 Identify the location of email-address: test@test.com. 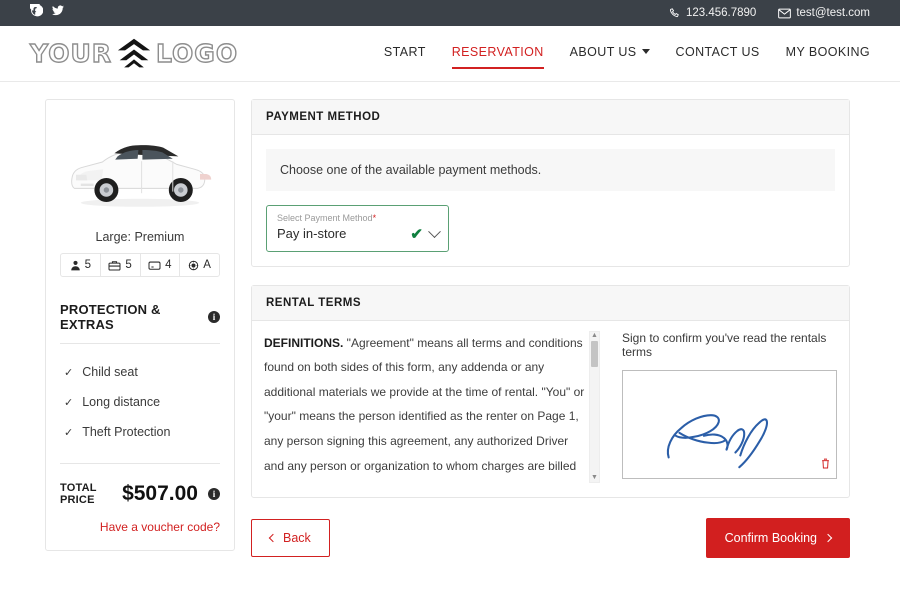
(833, 13).